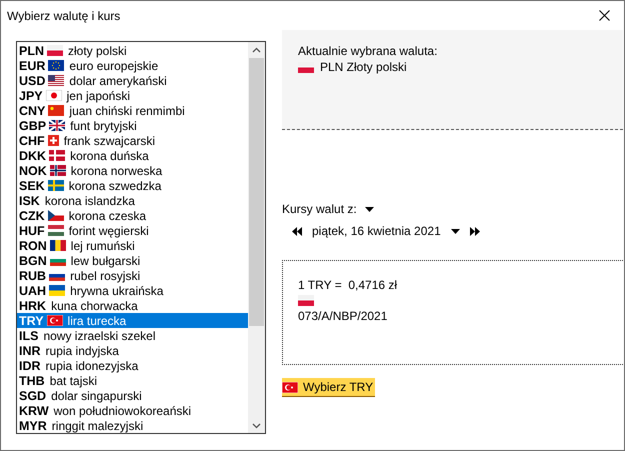 This screenshot has height=451, width=625. I want to click on currency-code: KRW, so click(34, 411).